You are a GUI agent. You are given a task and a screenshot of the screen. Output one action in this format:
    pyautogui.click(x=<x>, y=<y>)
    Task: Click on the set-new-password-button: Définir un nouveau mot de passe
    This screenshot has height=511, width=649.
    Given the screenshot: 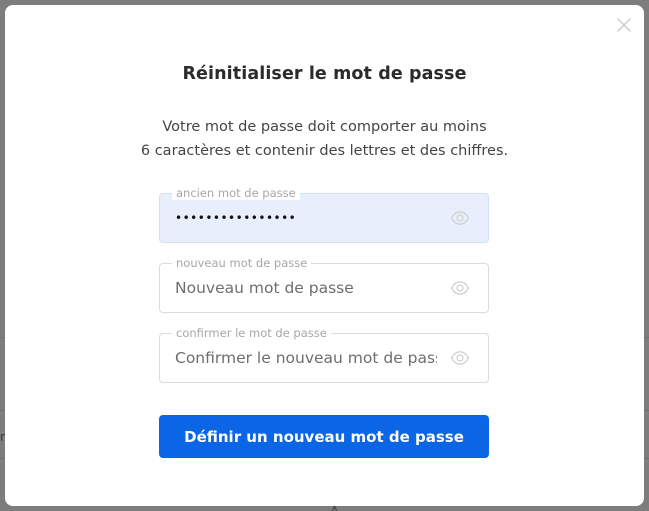 What is the action you would take?
    pyautogui.click(x=324, y=436)
    